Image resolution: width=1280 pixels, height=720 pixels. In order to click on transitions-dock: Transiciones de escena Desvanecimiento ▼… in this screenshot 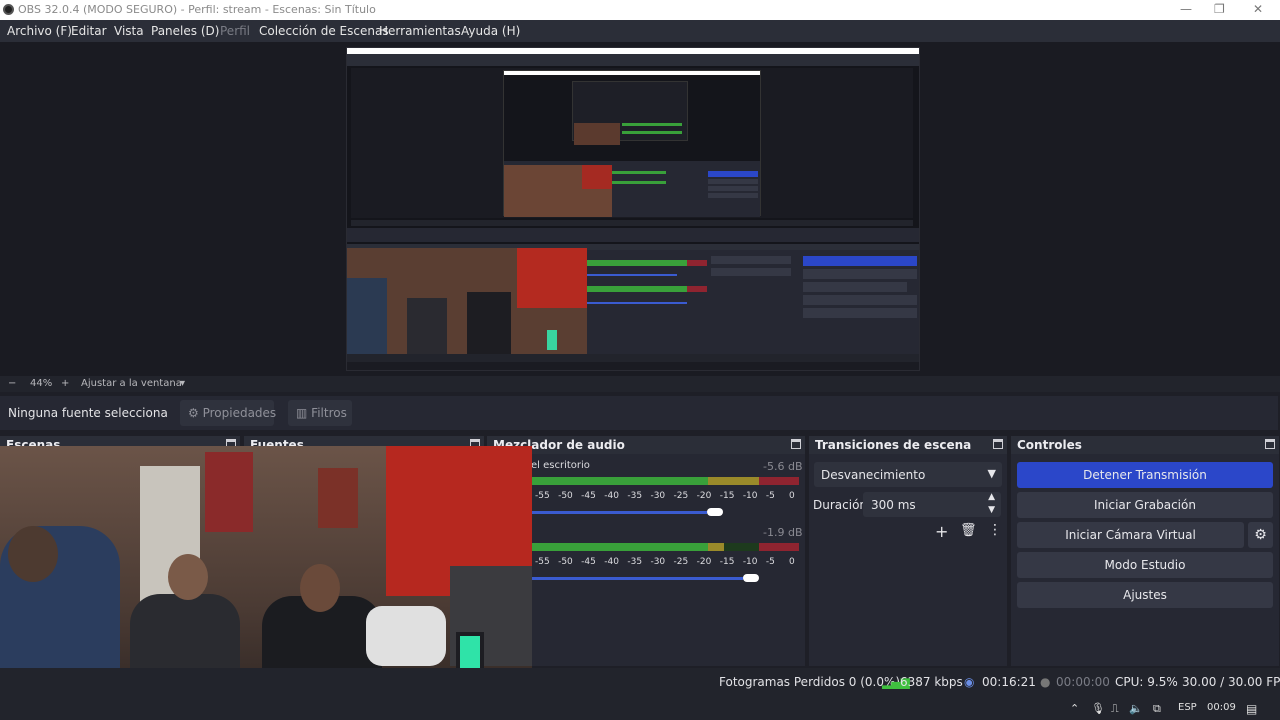, I will do `click(908, 551)`.